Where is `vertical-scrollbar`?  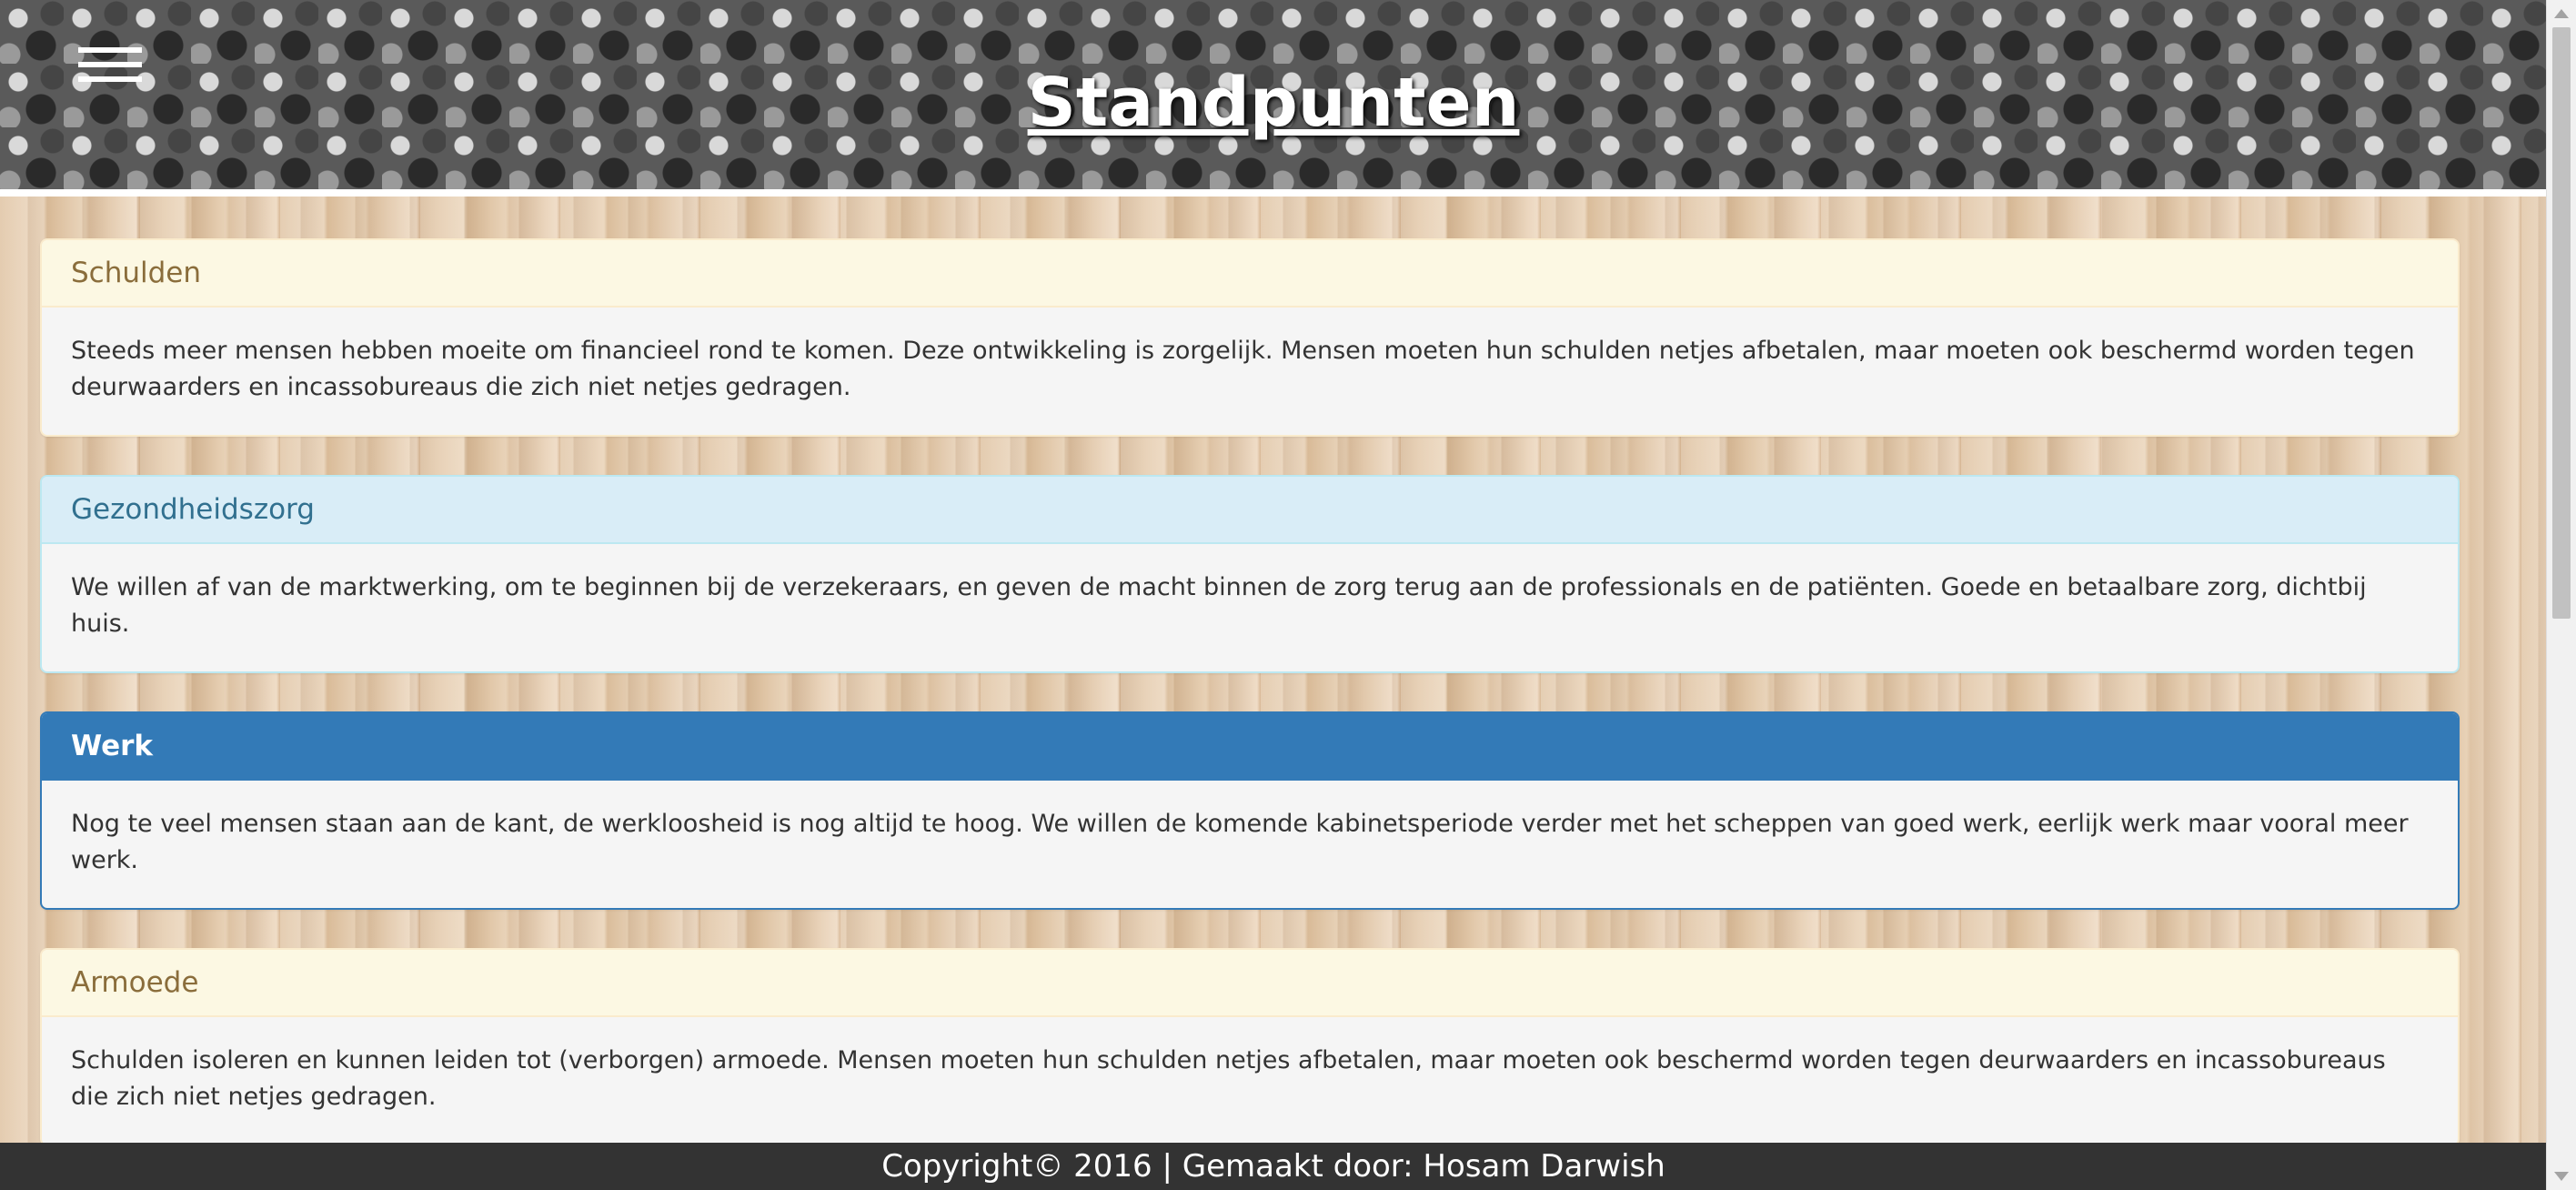 vertical-scrollbar is located at coordinates (2561, 595).